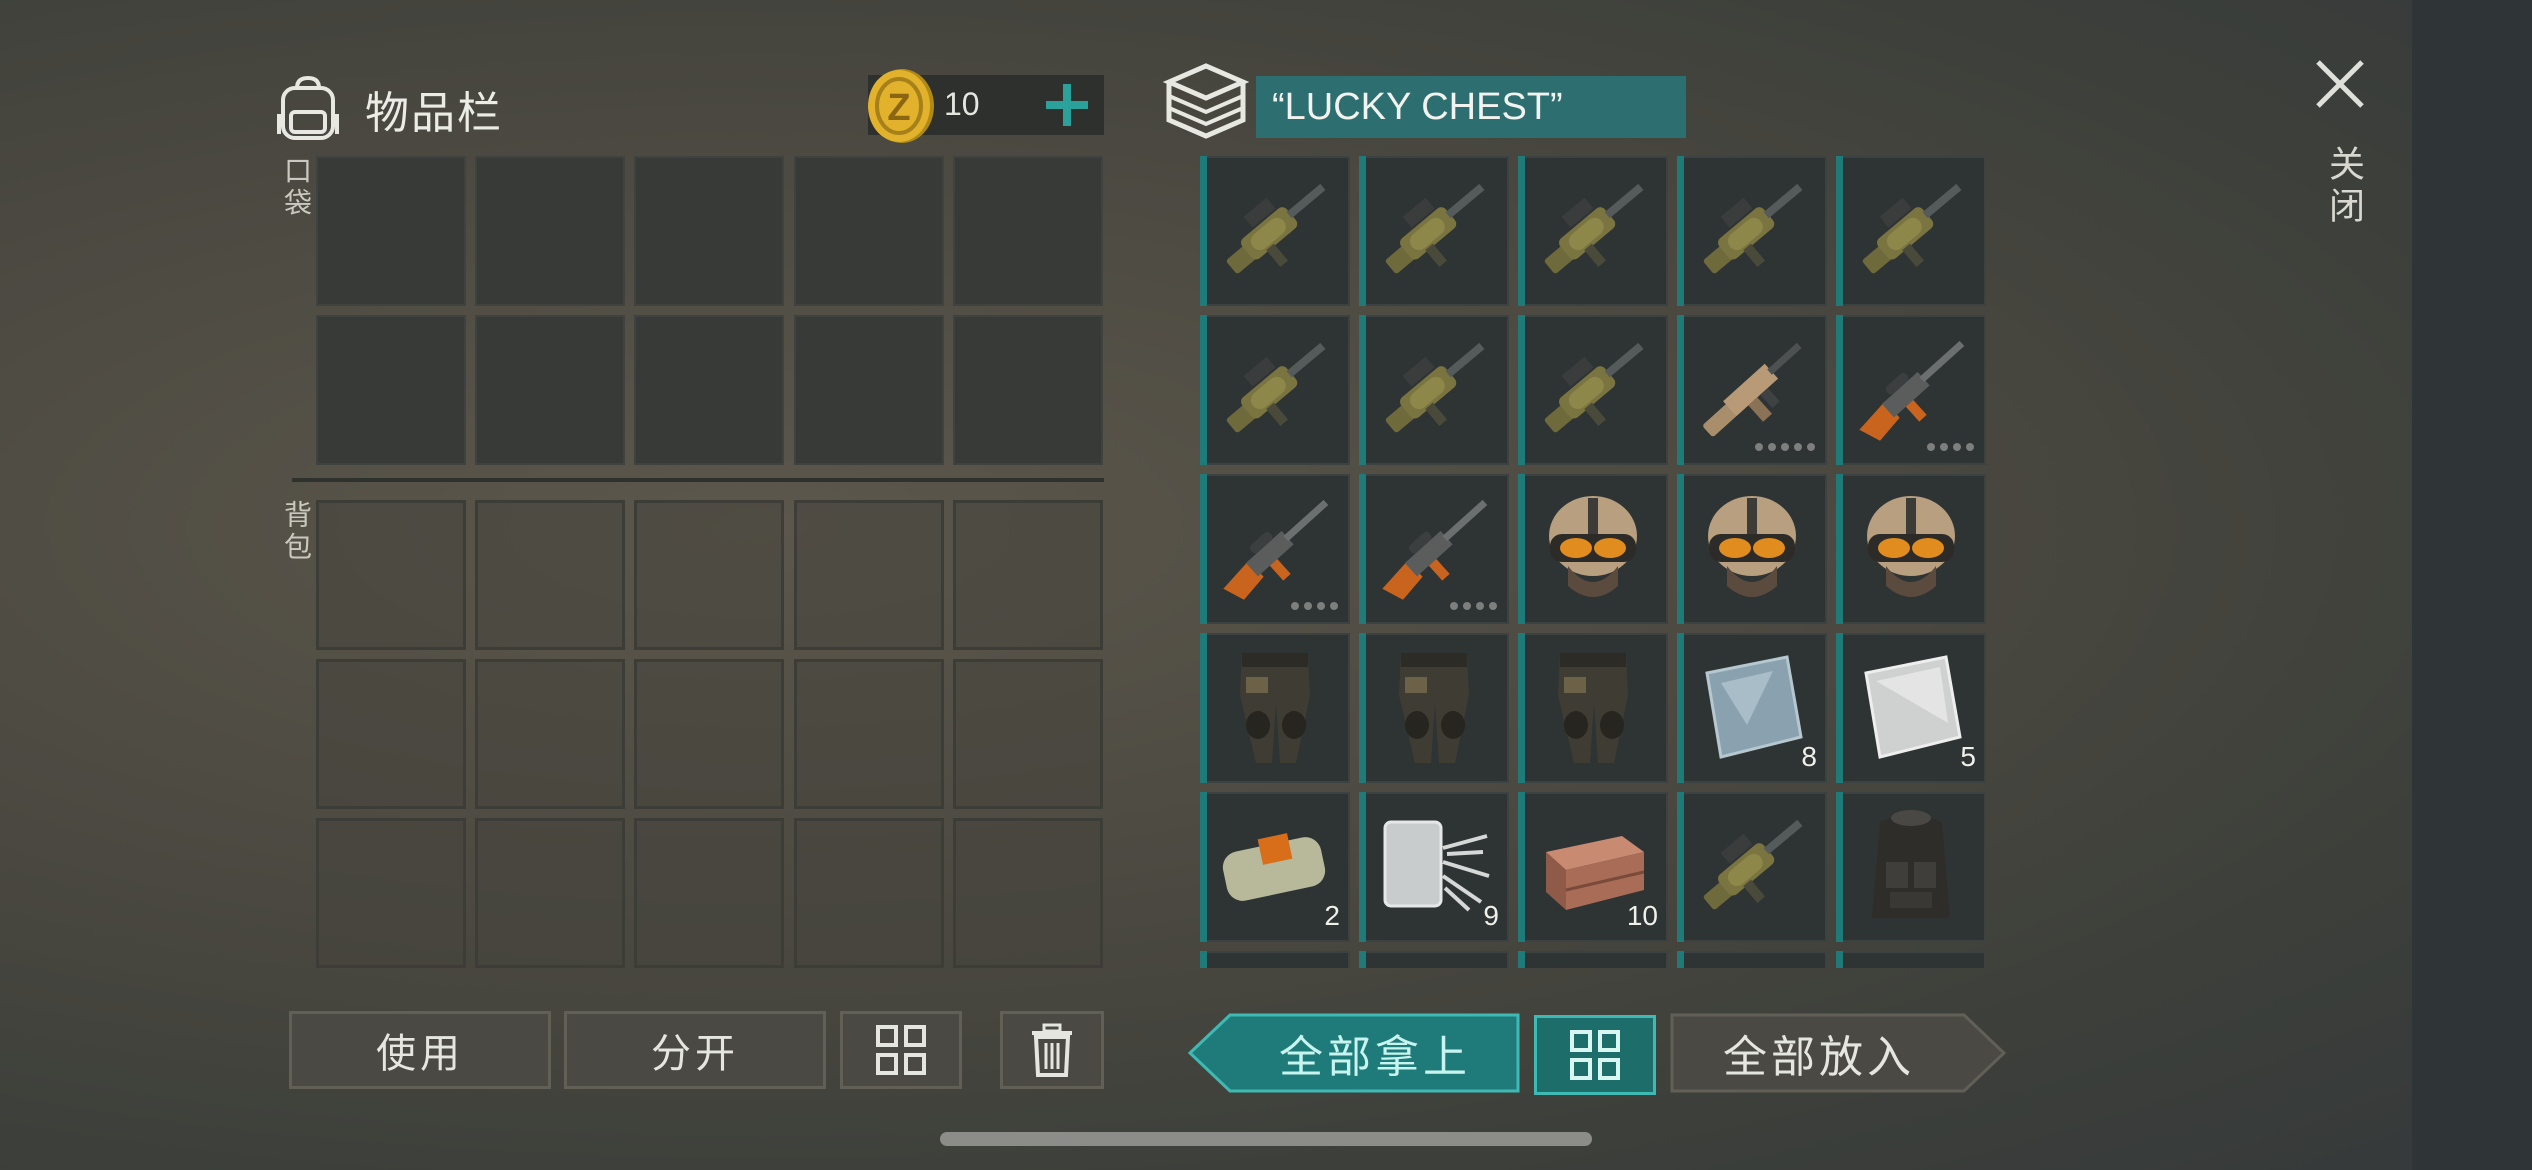 This screenshot has width=2532, height=1170. What do you see at coordinates (1052, 1050) in the screenshot?
I see `delete-button` at bounding box center [1052, 1050].